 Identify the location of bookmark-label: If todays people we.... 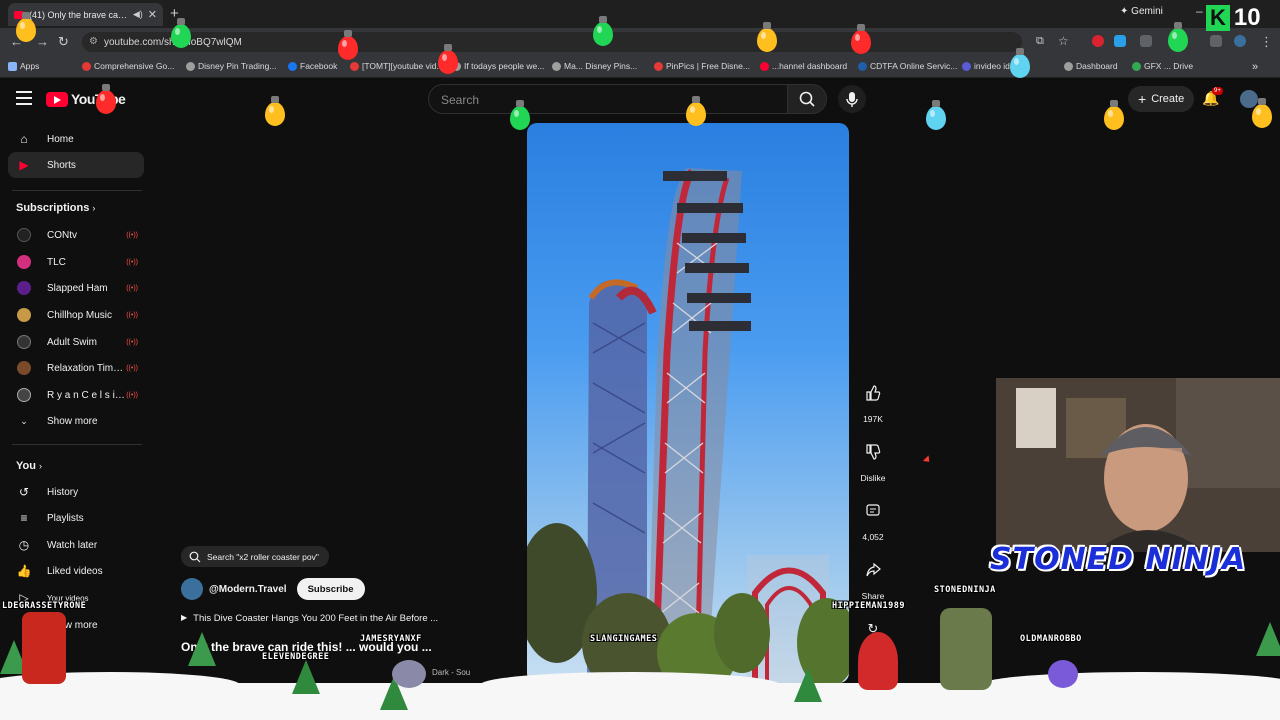
(504, 66).